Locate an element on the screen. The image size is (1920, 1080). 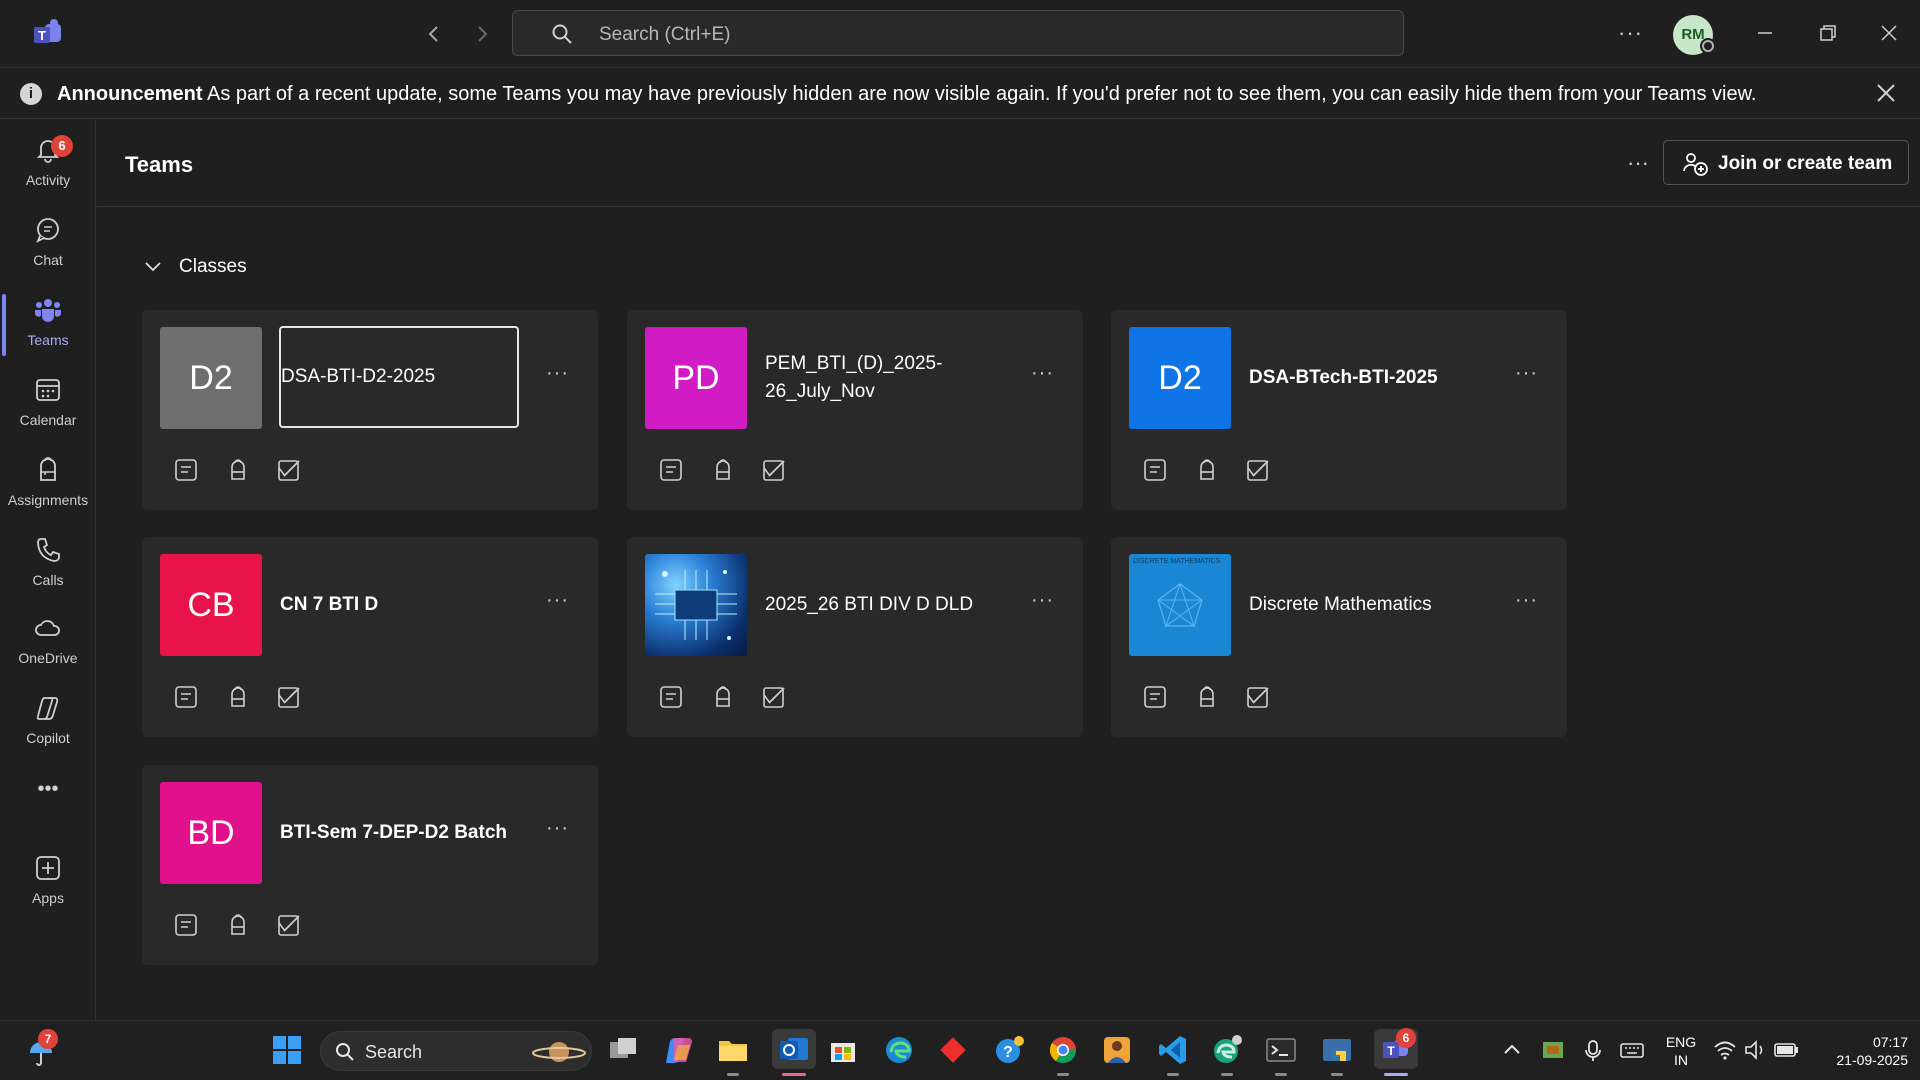
rail-label: Apps is located at coordinates (48, 898).